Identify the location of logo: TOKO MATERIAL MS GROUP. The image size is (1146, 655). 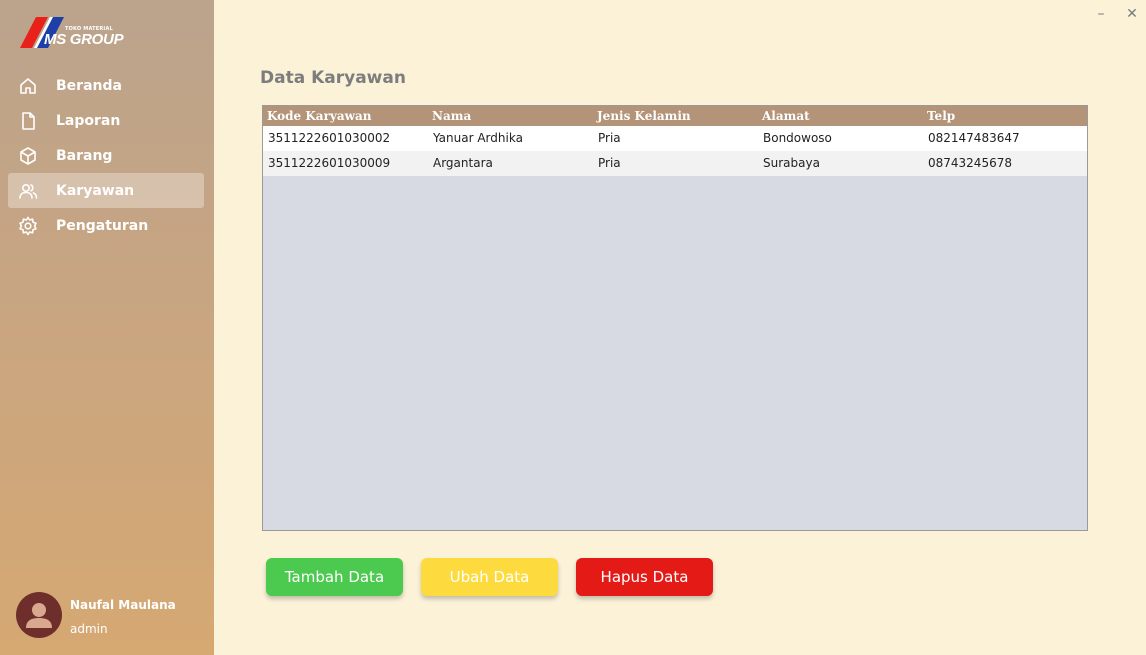
(75, 33).